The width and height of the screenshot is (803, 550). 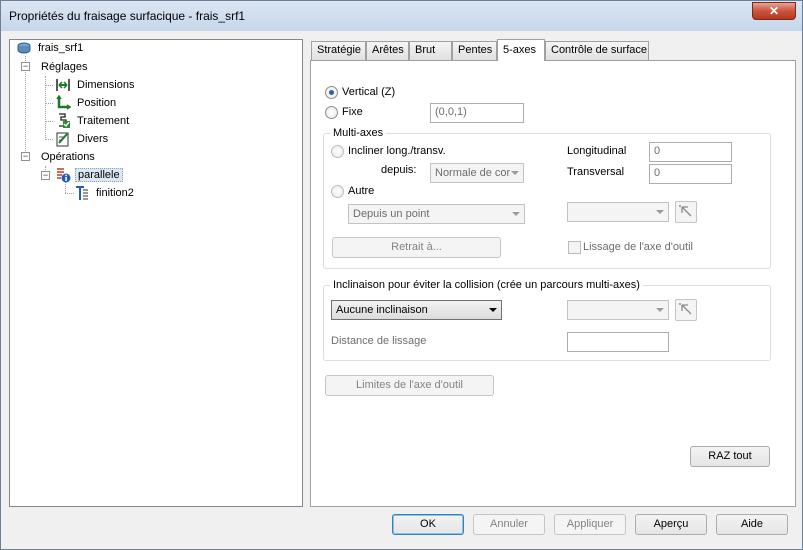 What do you see at coordinates (547, 323) in the screenshot?
I see `collision-group` at bounding box center [547, 323].